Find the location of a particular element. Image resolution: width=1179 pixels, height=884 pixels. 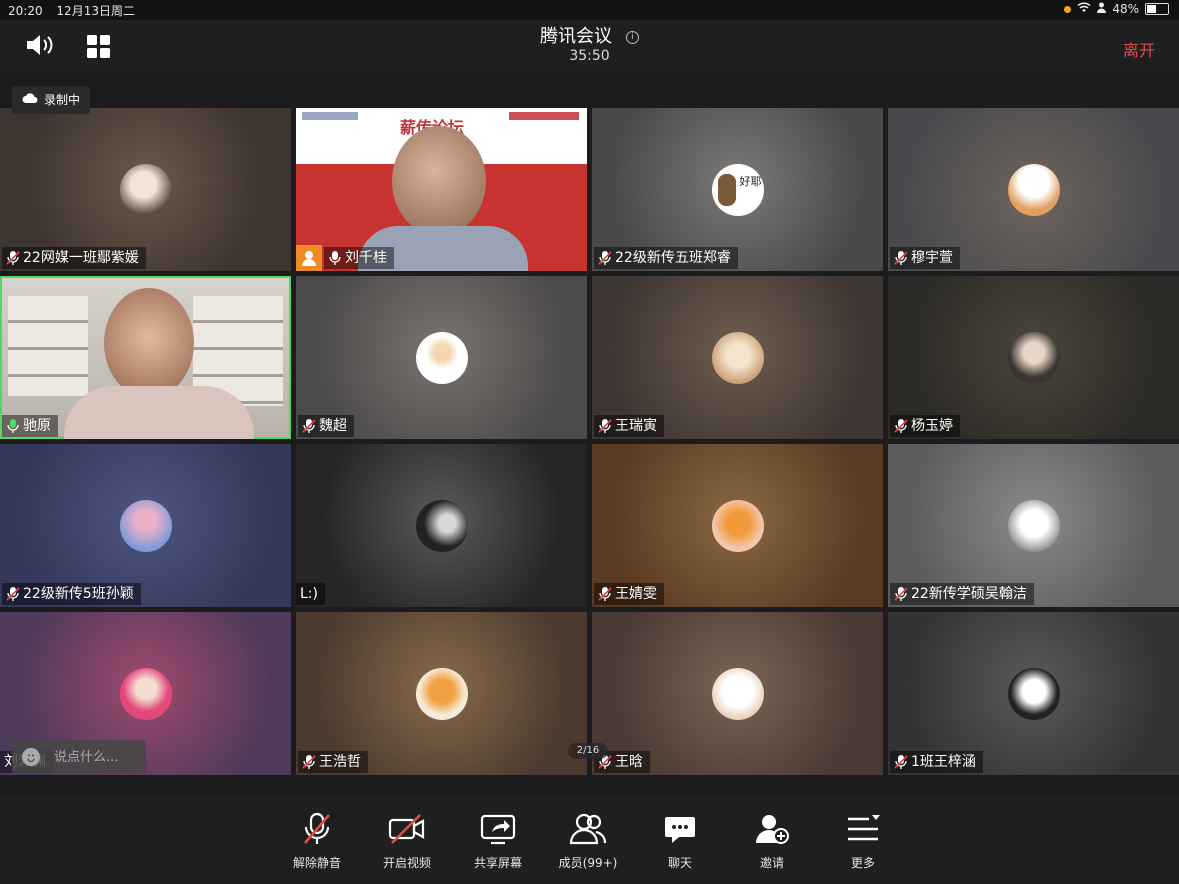

participant-name: 22级新传五班郑睿 is located at coordinates (673, 258).